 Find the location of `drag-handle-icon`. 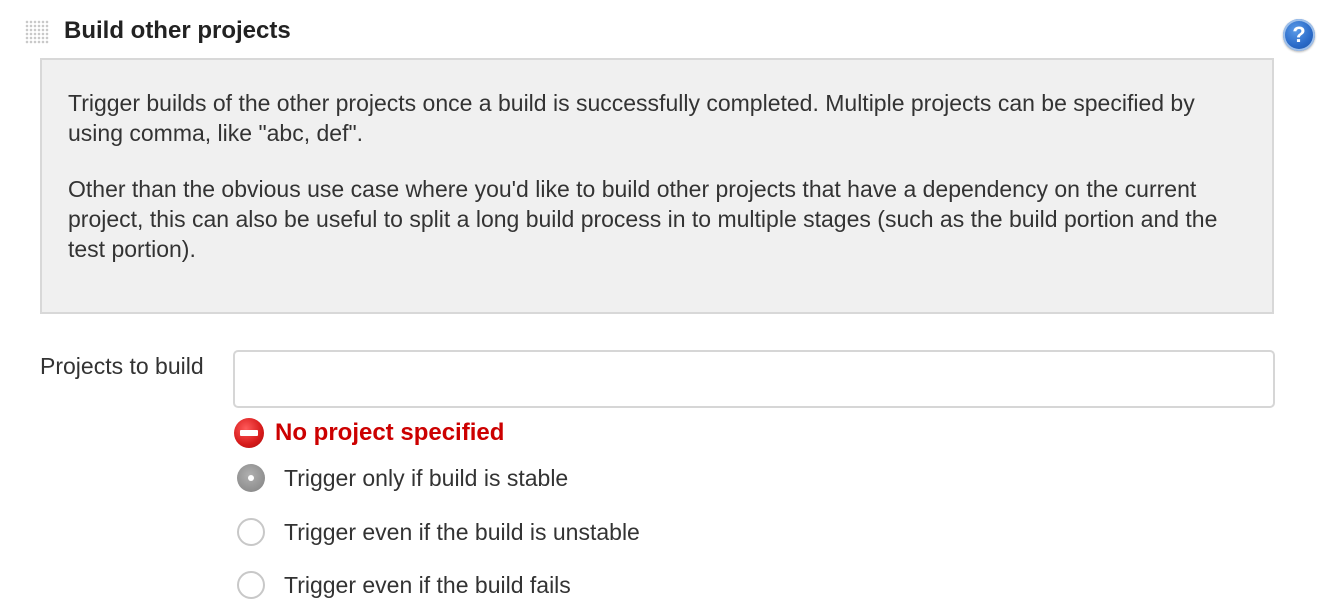

drag-handle-icon is located at coordinates (37, 32).